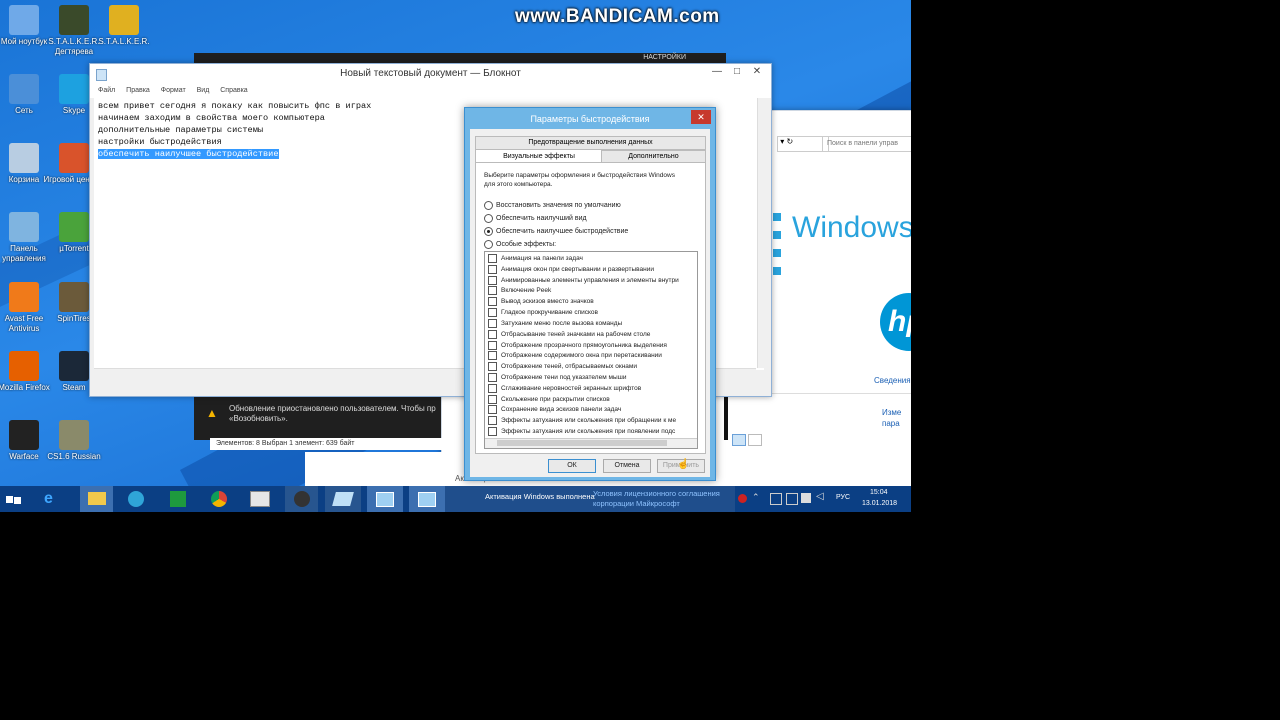 The image size is (1280, 720). Describe the element at coordinates (212, 413) in the screenshot. I see `warning-icon: ▲` at that location.